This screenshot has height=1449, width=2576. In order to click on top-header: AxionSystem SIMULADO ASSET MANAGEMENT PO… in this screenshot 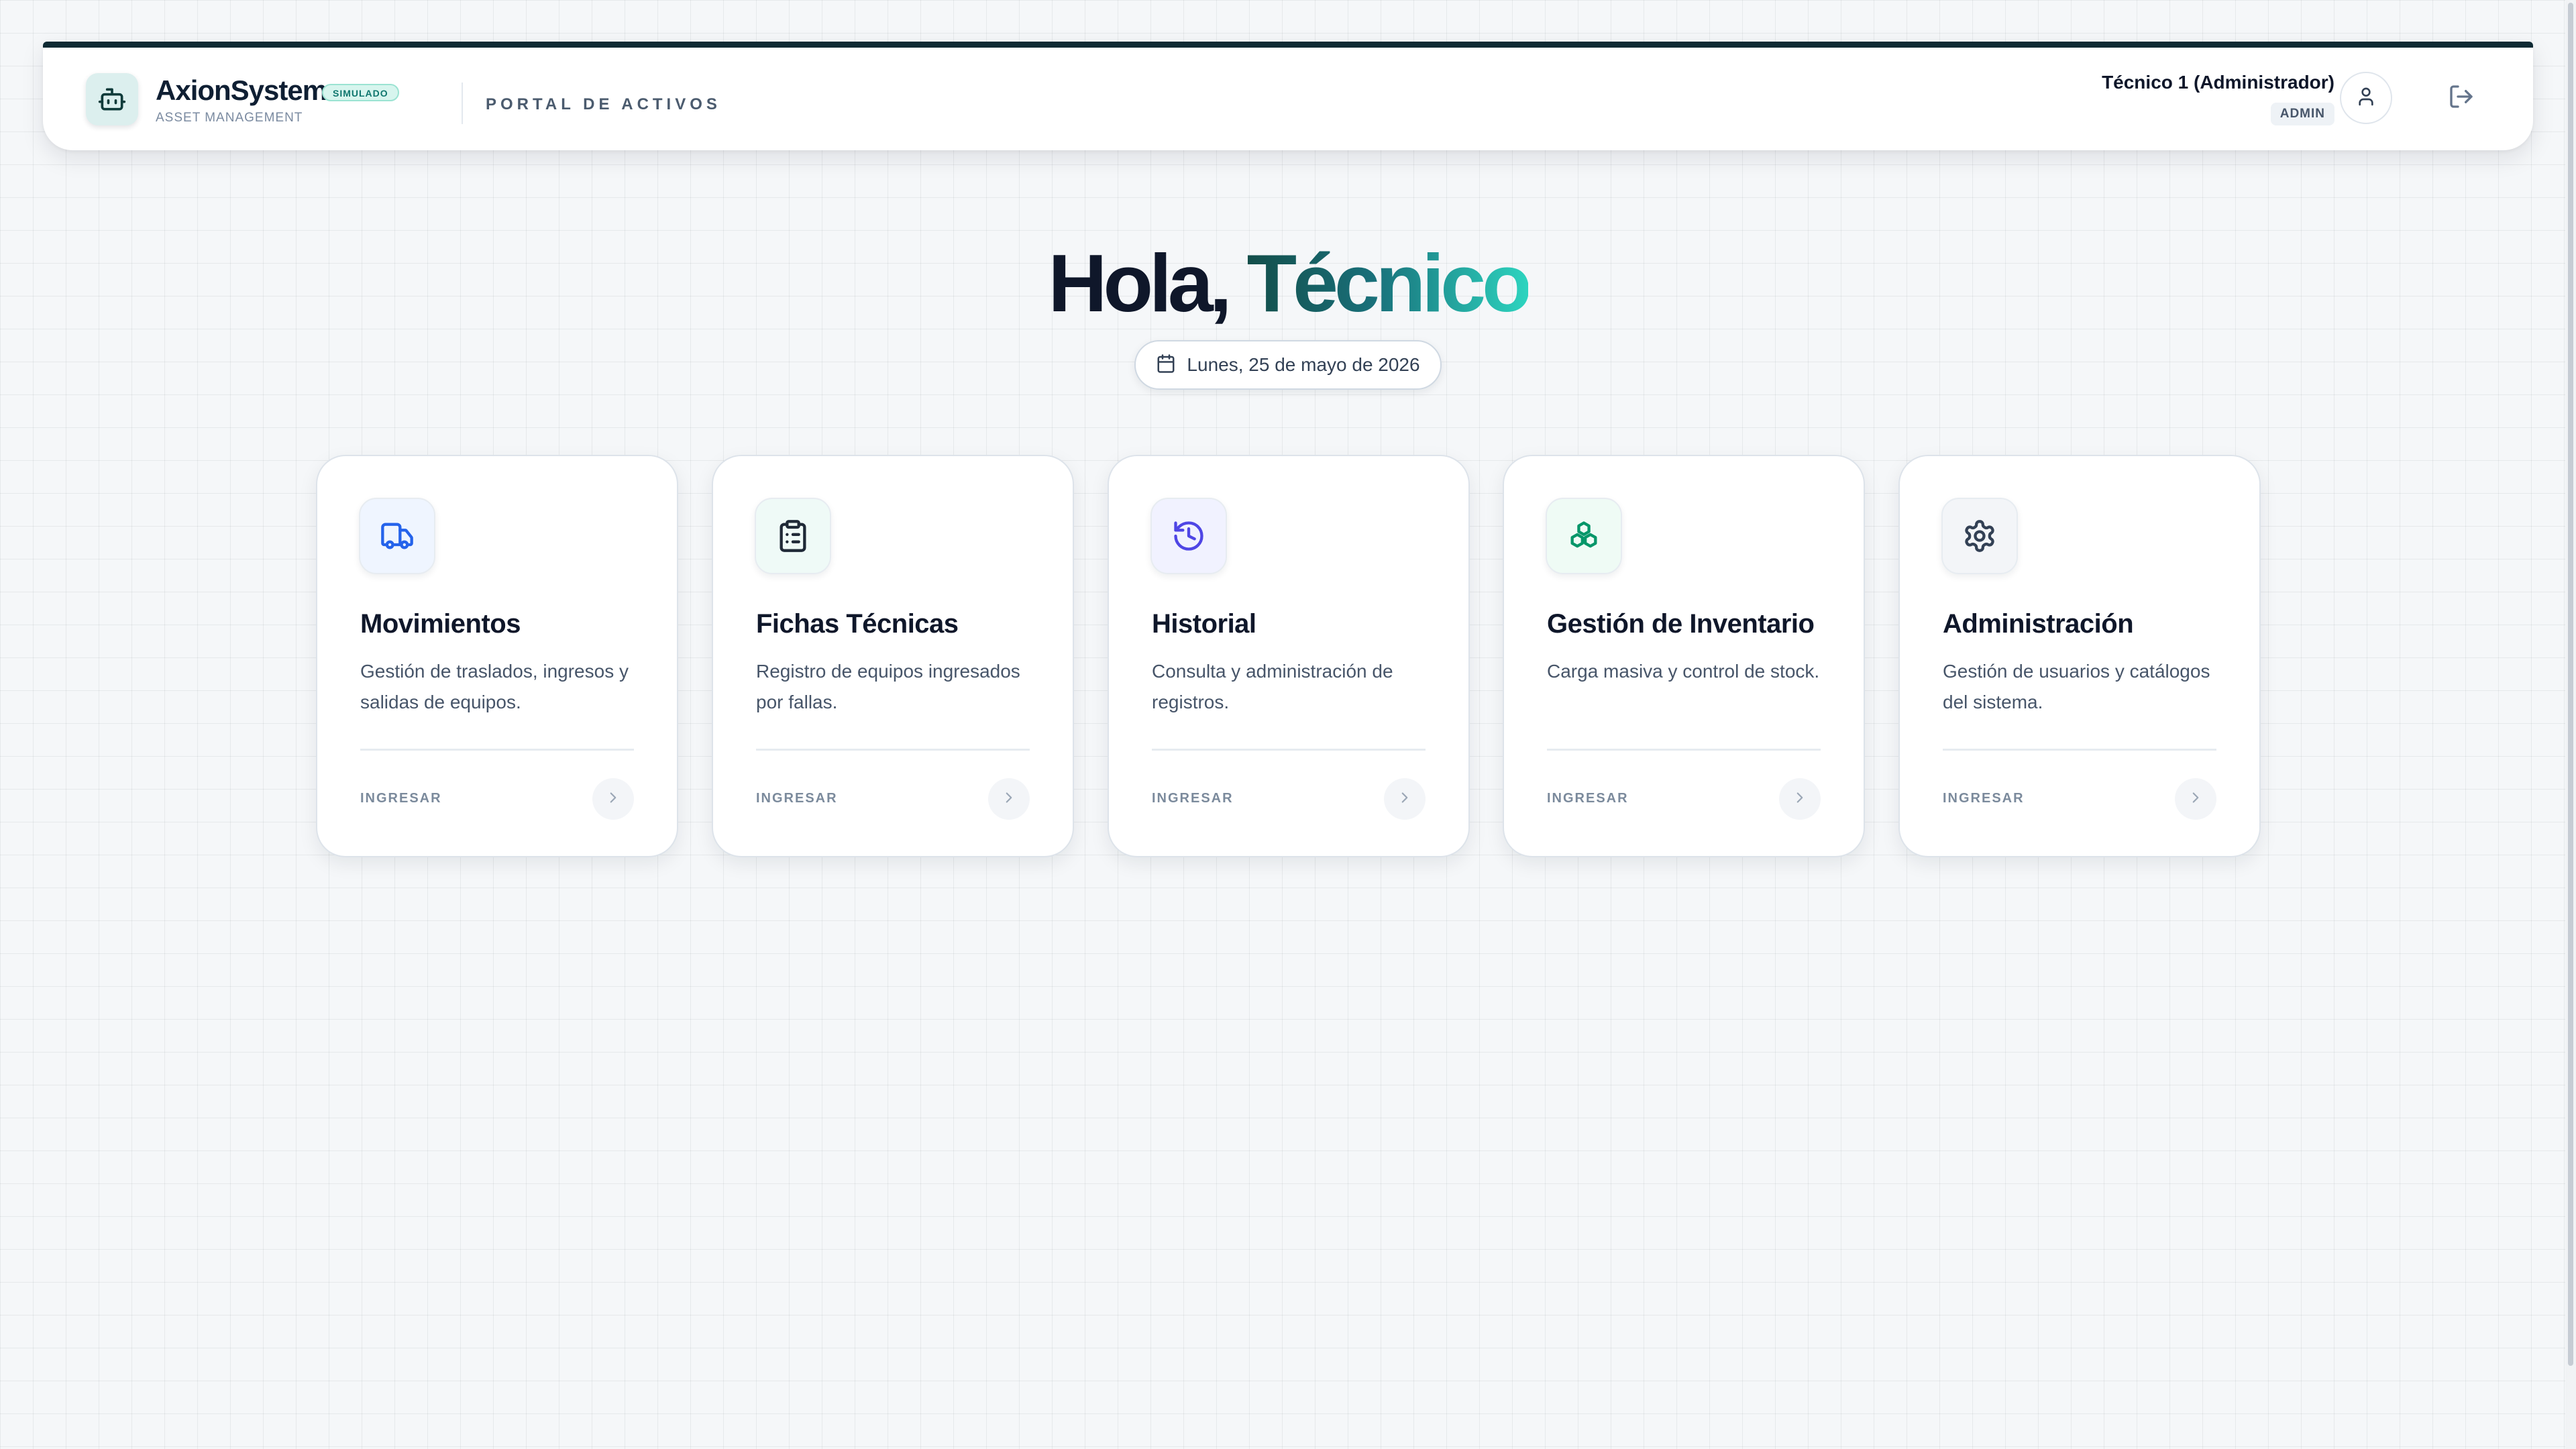, I will do `click(1288, 96)`.